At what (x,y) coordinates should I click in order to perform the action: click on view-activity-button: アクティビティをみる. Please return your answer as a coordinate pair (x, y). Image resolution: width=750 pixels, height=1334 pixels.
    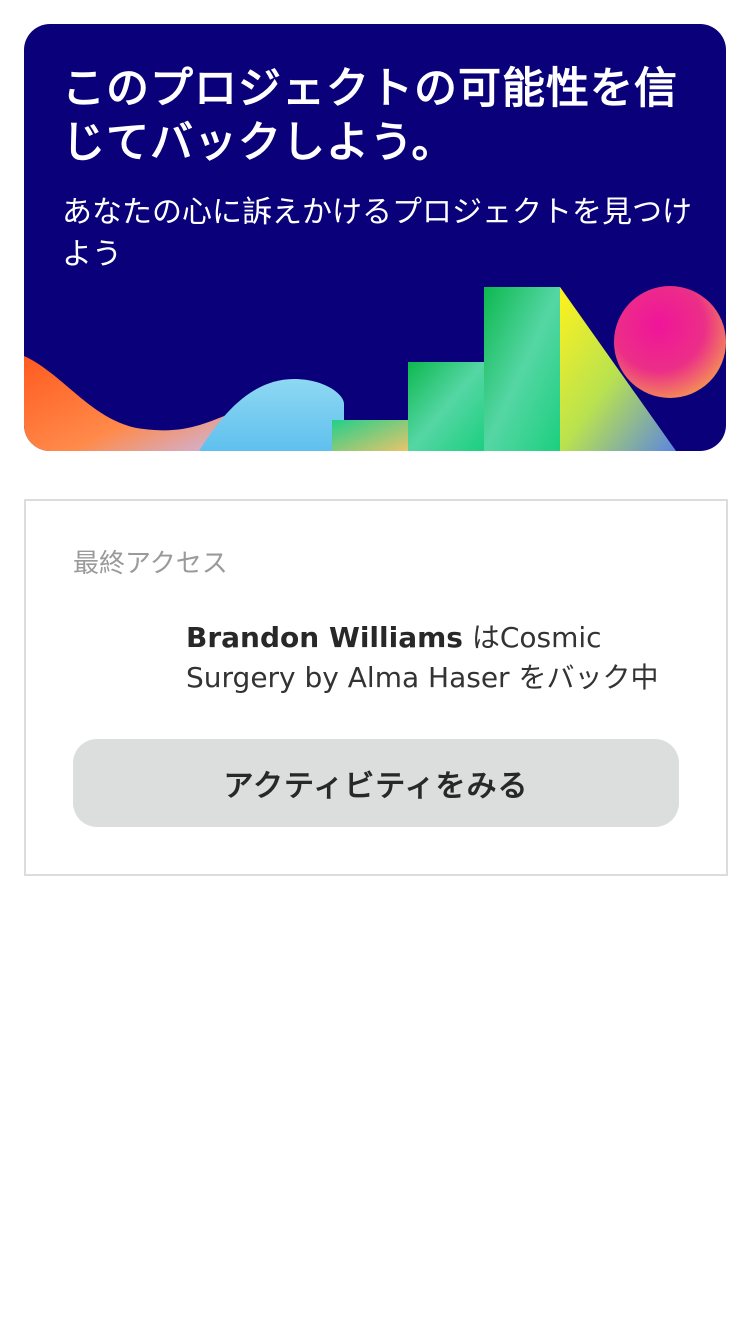
    Looking at the image, I should click on (376, 783).